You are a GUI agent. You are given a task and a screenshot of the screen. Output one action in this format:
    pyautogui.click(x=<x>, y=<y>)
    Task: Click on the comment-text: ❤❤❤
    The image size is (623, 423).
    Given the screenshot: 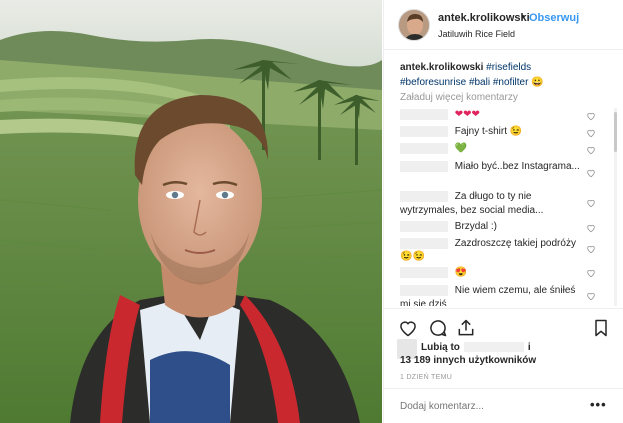 What is the action you would take?
    pyautogui.click(x=467, y=114)
    